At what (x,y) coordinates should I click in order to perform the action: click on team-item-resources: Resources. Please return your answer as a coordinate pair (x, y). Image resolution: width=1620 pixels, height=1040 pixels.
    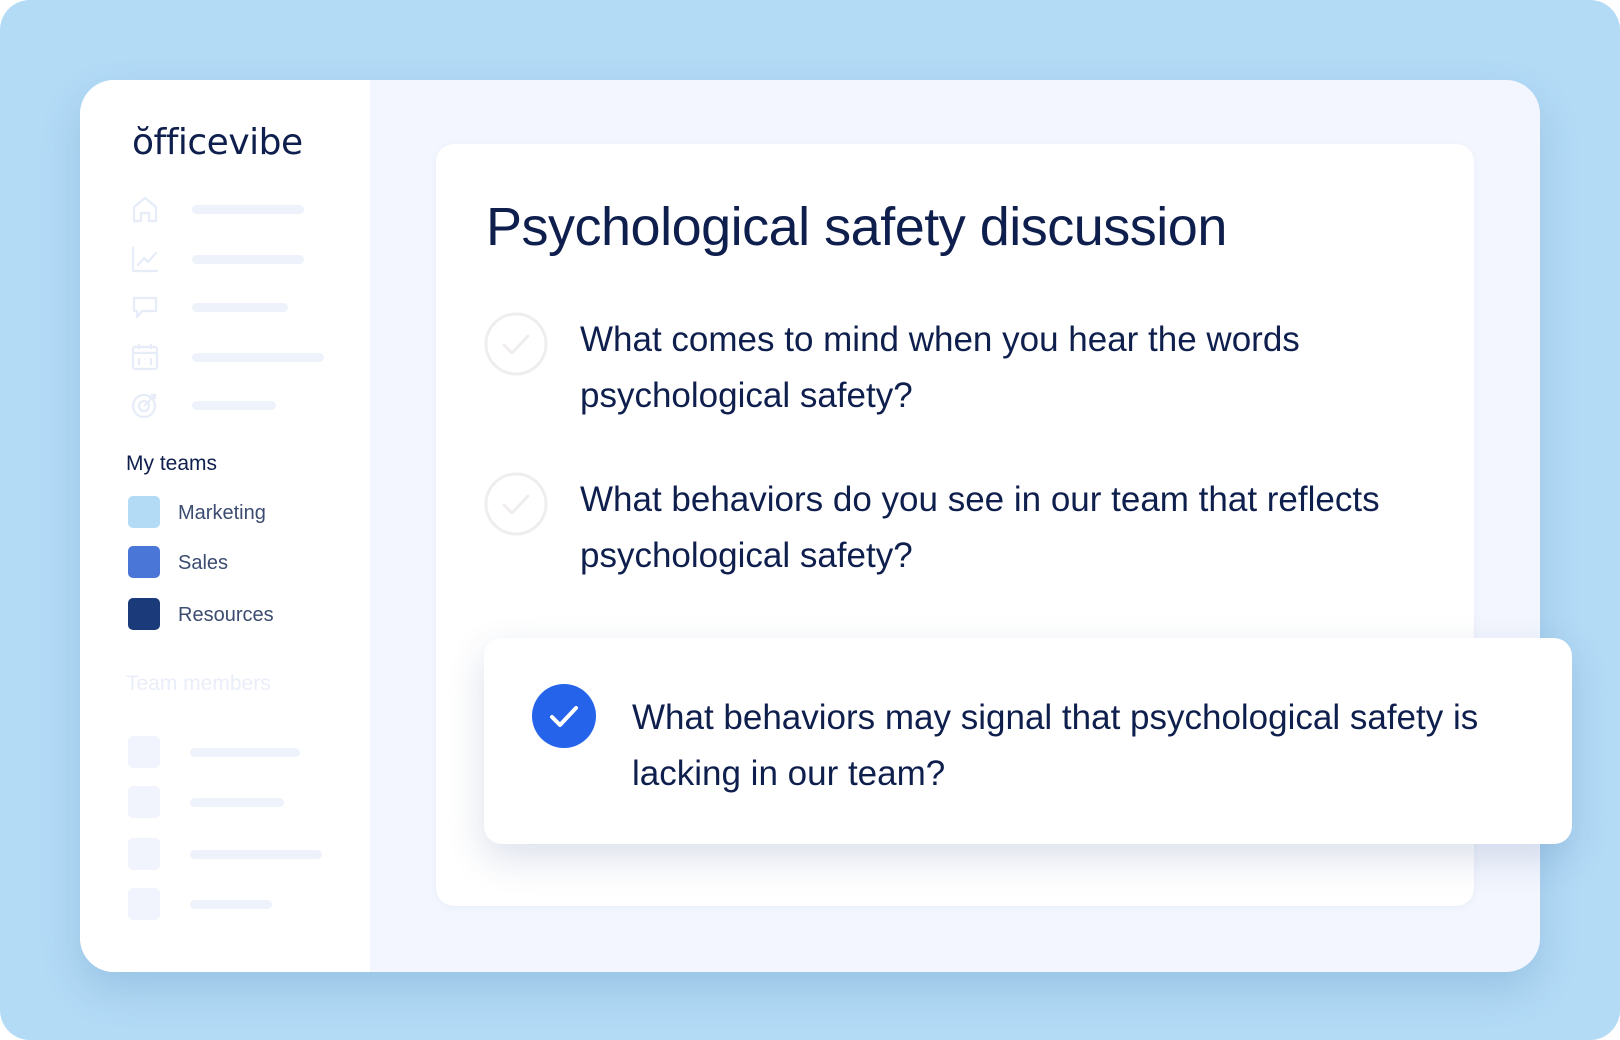
    Looking at the image, I should click on (238, 615).